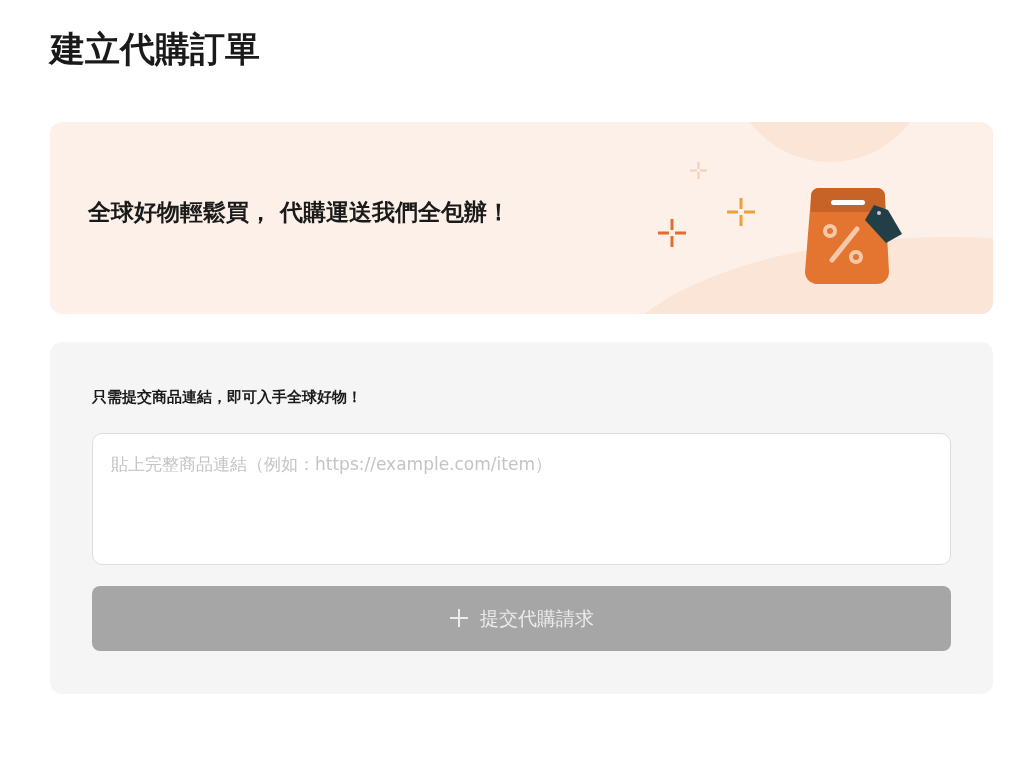 This screenshot has height=777, width=1024. I want to click on form-label: 只需提交商品連結，即可入手全球好物！, so click(227, 397).